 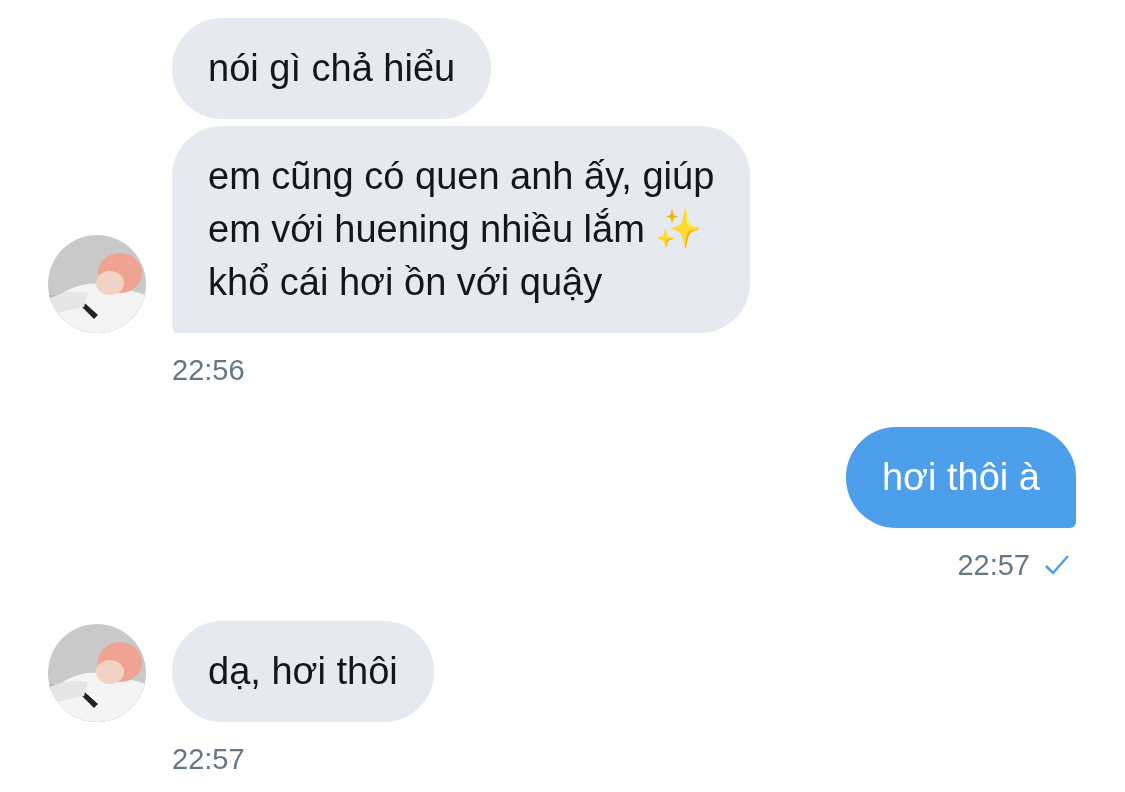 What do you see at coordinates (961, 477) in the screenshot?
I see `message-bubble: hơi thôi à` at bounding box center [961, 477].